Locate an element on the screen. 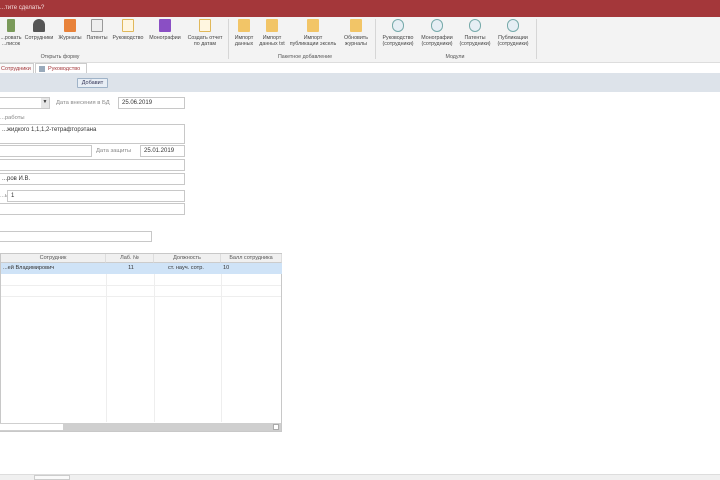  module-patents-button: Патенты (сотрудники) is located at coordinates (475, 33).